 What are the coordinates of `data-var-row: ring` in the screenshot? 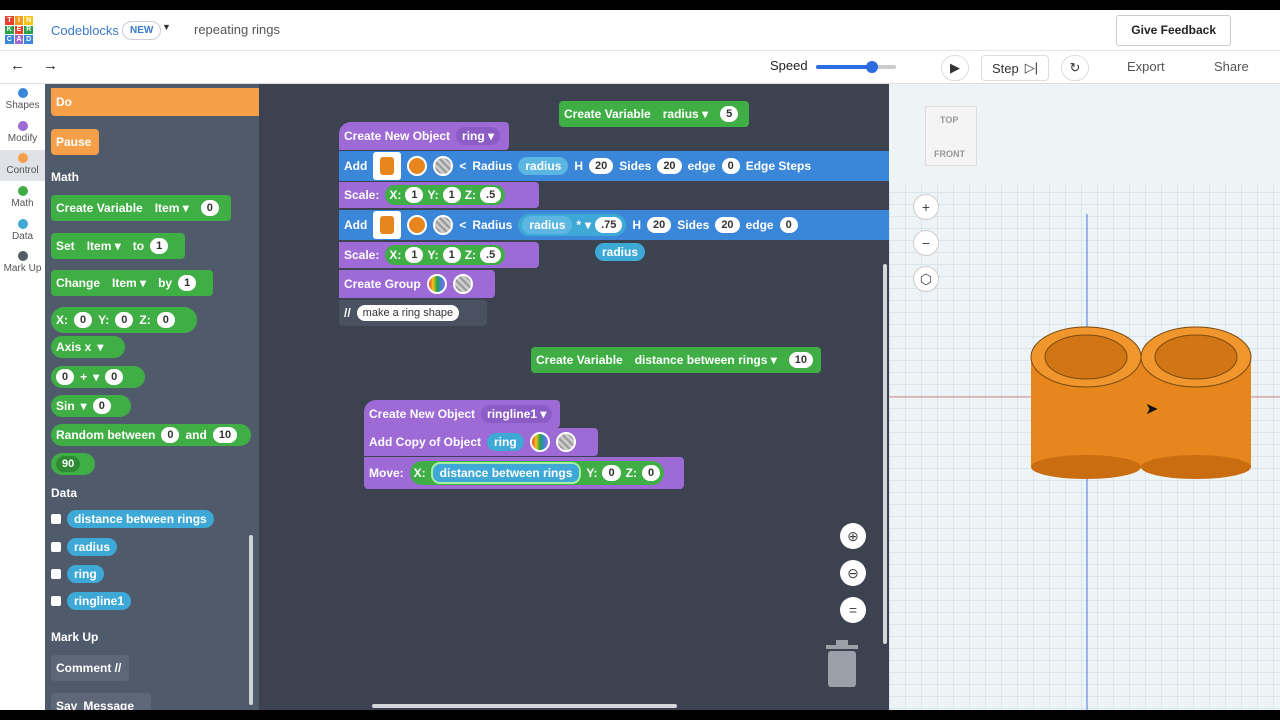 It's located at (77, 574).